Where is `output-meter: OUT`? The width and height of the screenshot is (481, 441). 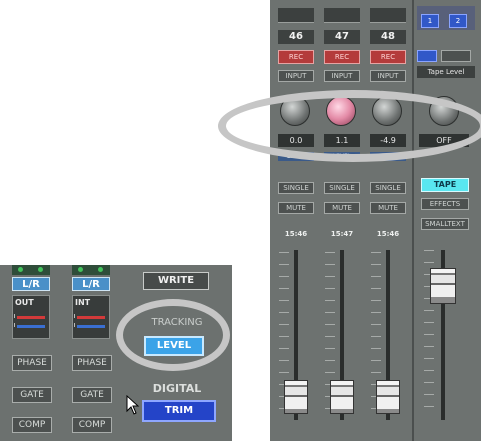 output-meter: OUT is located at coordinates (31, 317).